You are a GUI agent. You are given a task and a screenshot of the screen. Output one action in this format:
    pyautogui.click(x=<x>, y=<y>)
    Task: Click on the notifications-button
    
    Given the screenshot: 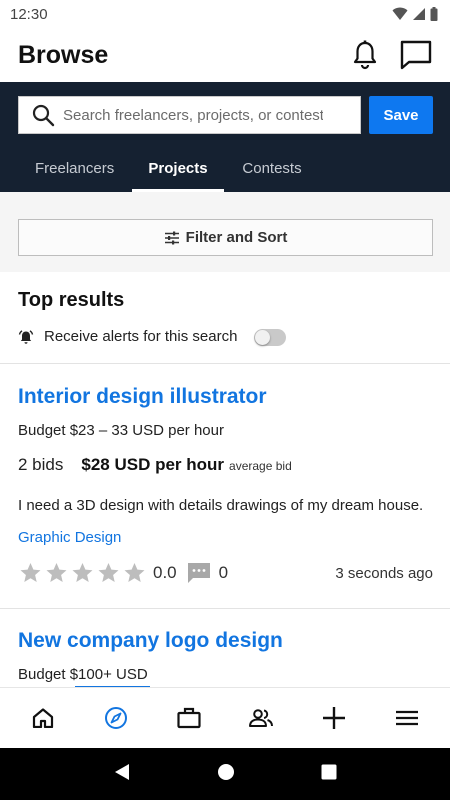 What is the action you would take?
    pyautogui.click(x=365, y=55)
    